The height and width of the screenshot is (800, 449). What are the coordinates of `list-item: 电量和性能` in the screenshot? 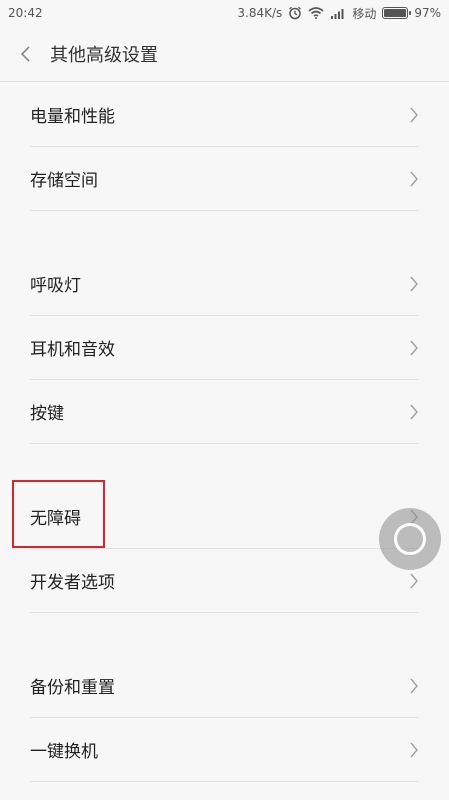 It's located at (224, 114).